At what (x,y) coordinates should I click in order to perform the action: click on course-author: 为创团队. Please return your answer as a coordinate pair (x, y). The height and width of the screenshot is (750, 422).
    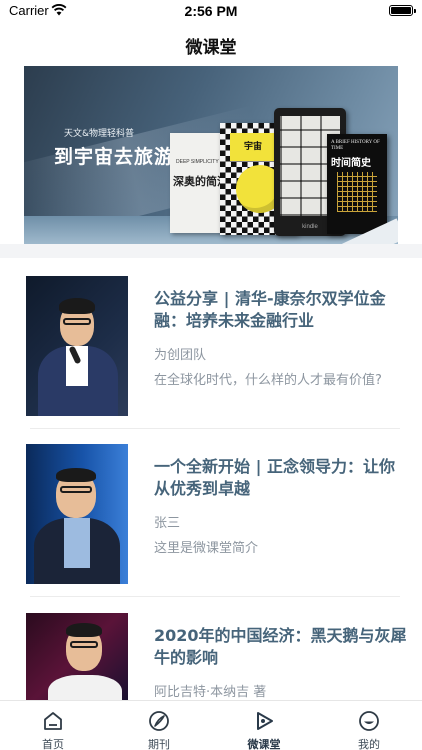
    Looking at the image, I should click on (180, 355).